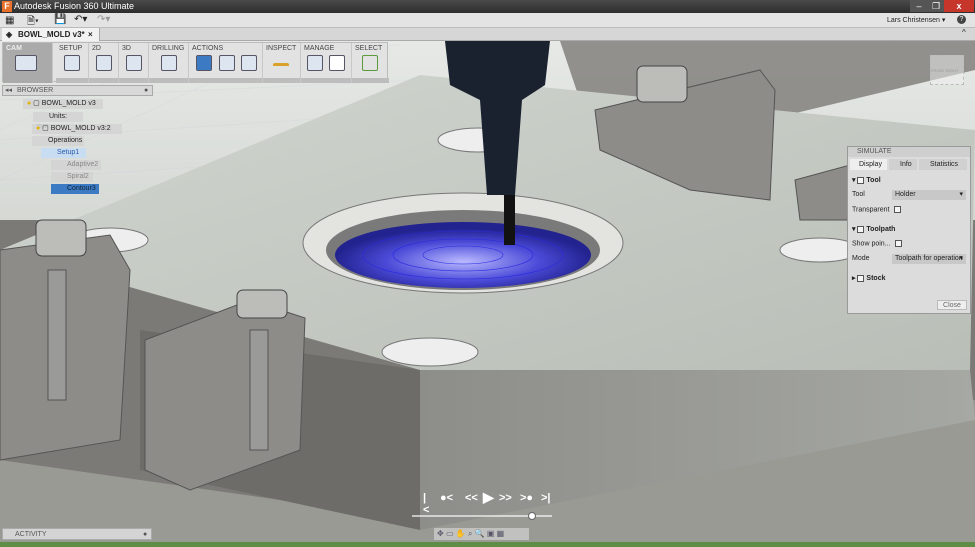  I want to click on measure-icon, so click(281, 65).